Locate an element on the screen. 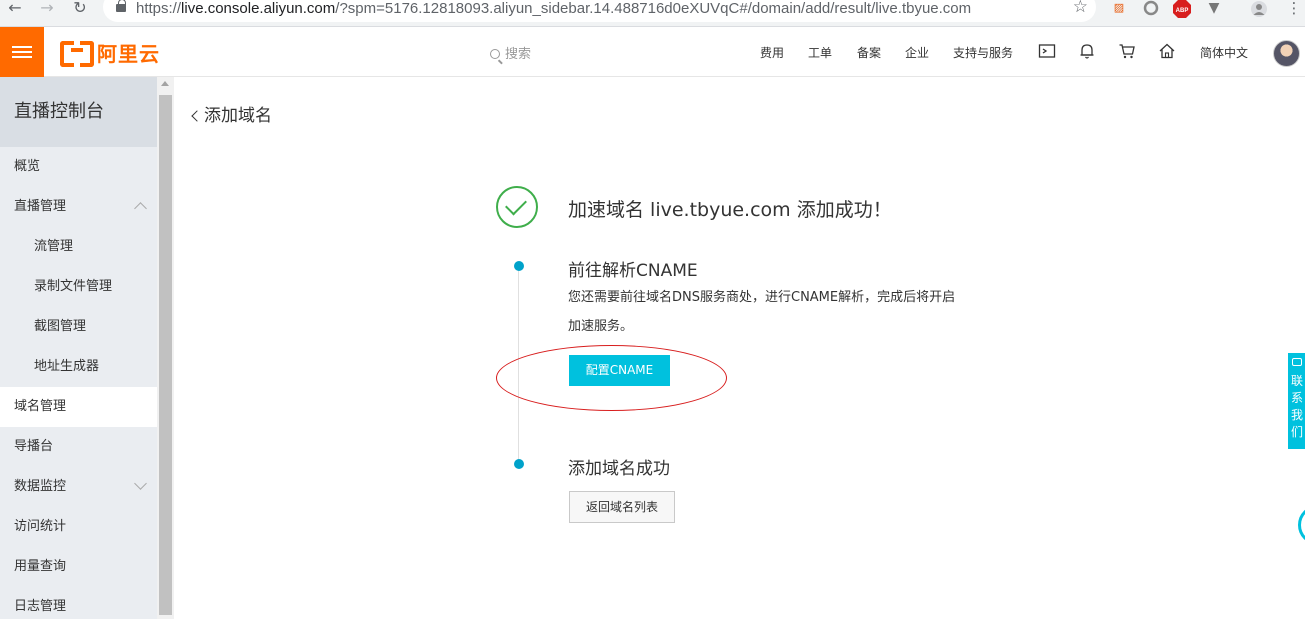  sidebar-item-director: 导播台 is located at coordinates (78, 447).